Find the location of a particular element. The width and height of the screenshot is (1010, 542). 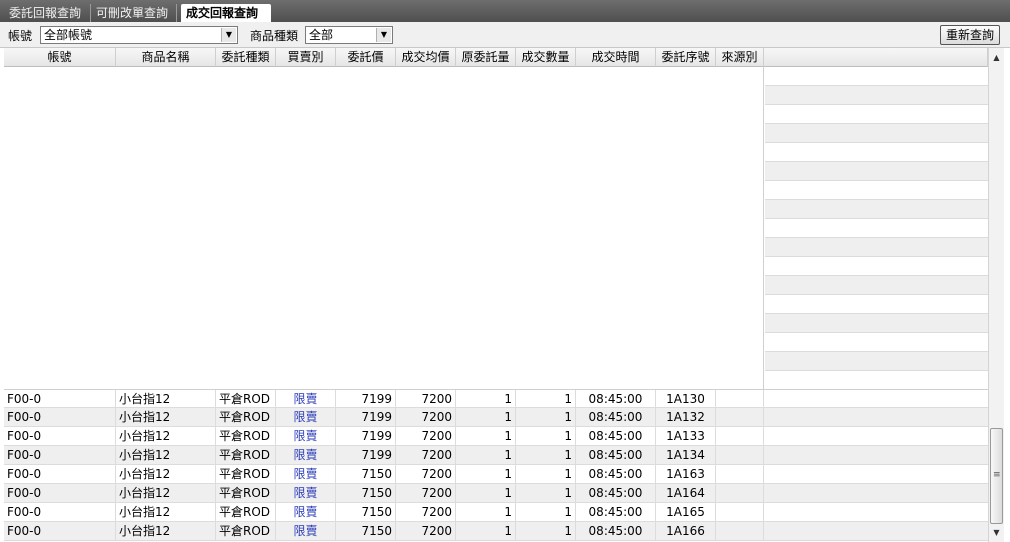

table-row: F00-0 小台指12 平倉ROD 限賣 7150 7200 1 1 08:45:00 1A163 is located at coordinates (496, 474).